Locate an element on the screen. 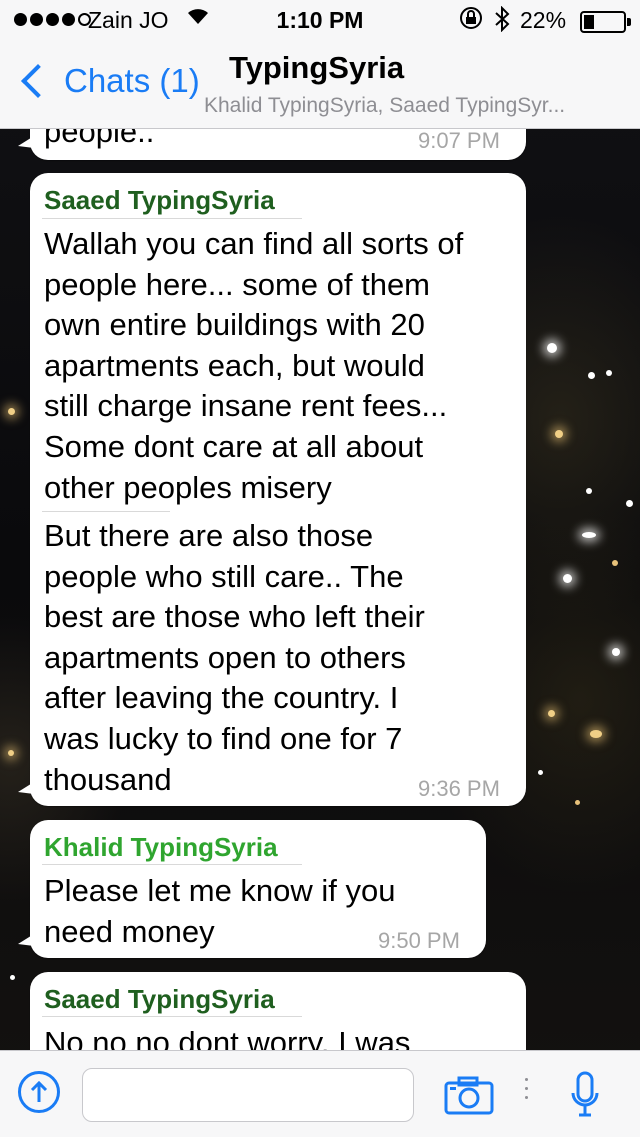 This screenshot has height=1137, width=640. chat-title: TypingSyria is located at coordinates (316, 68).